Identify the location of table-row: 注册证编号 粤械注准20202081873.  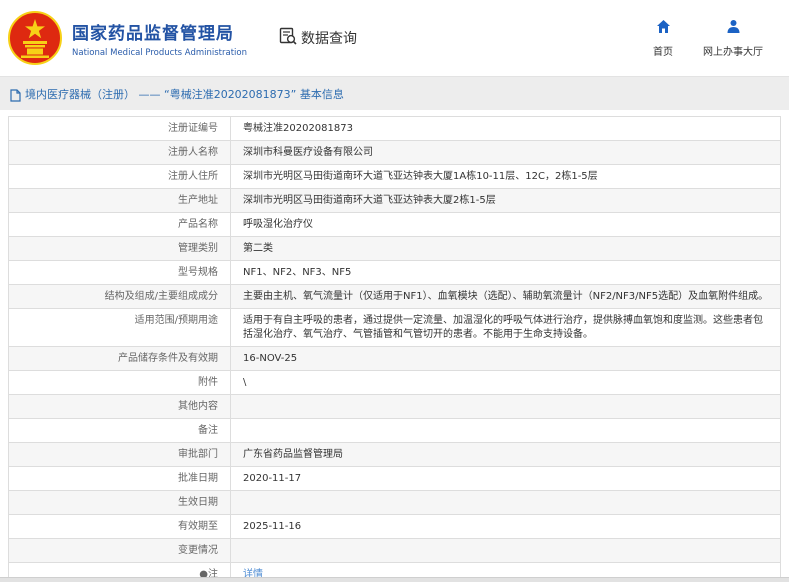
(394, 129).